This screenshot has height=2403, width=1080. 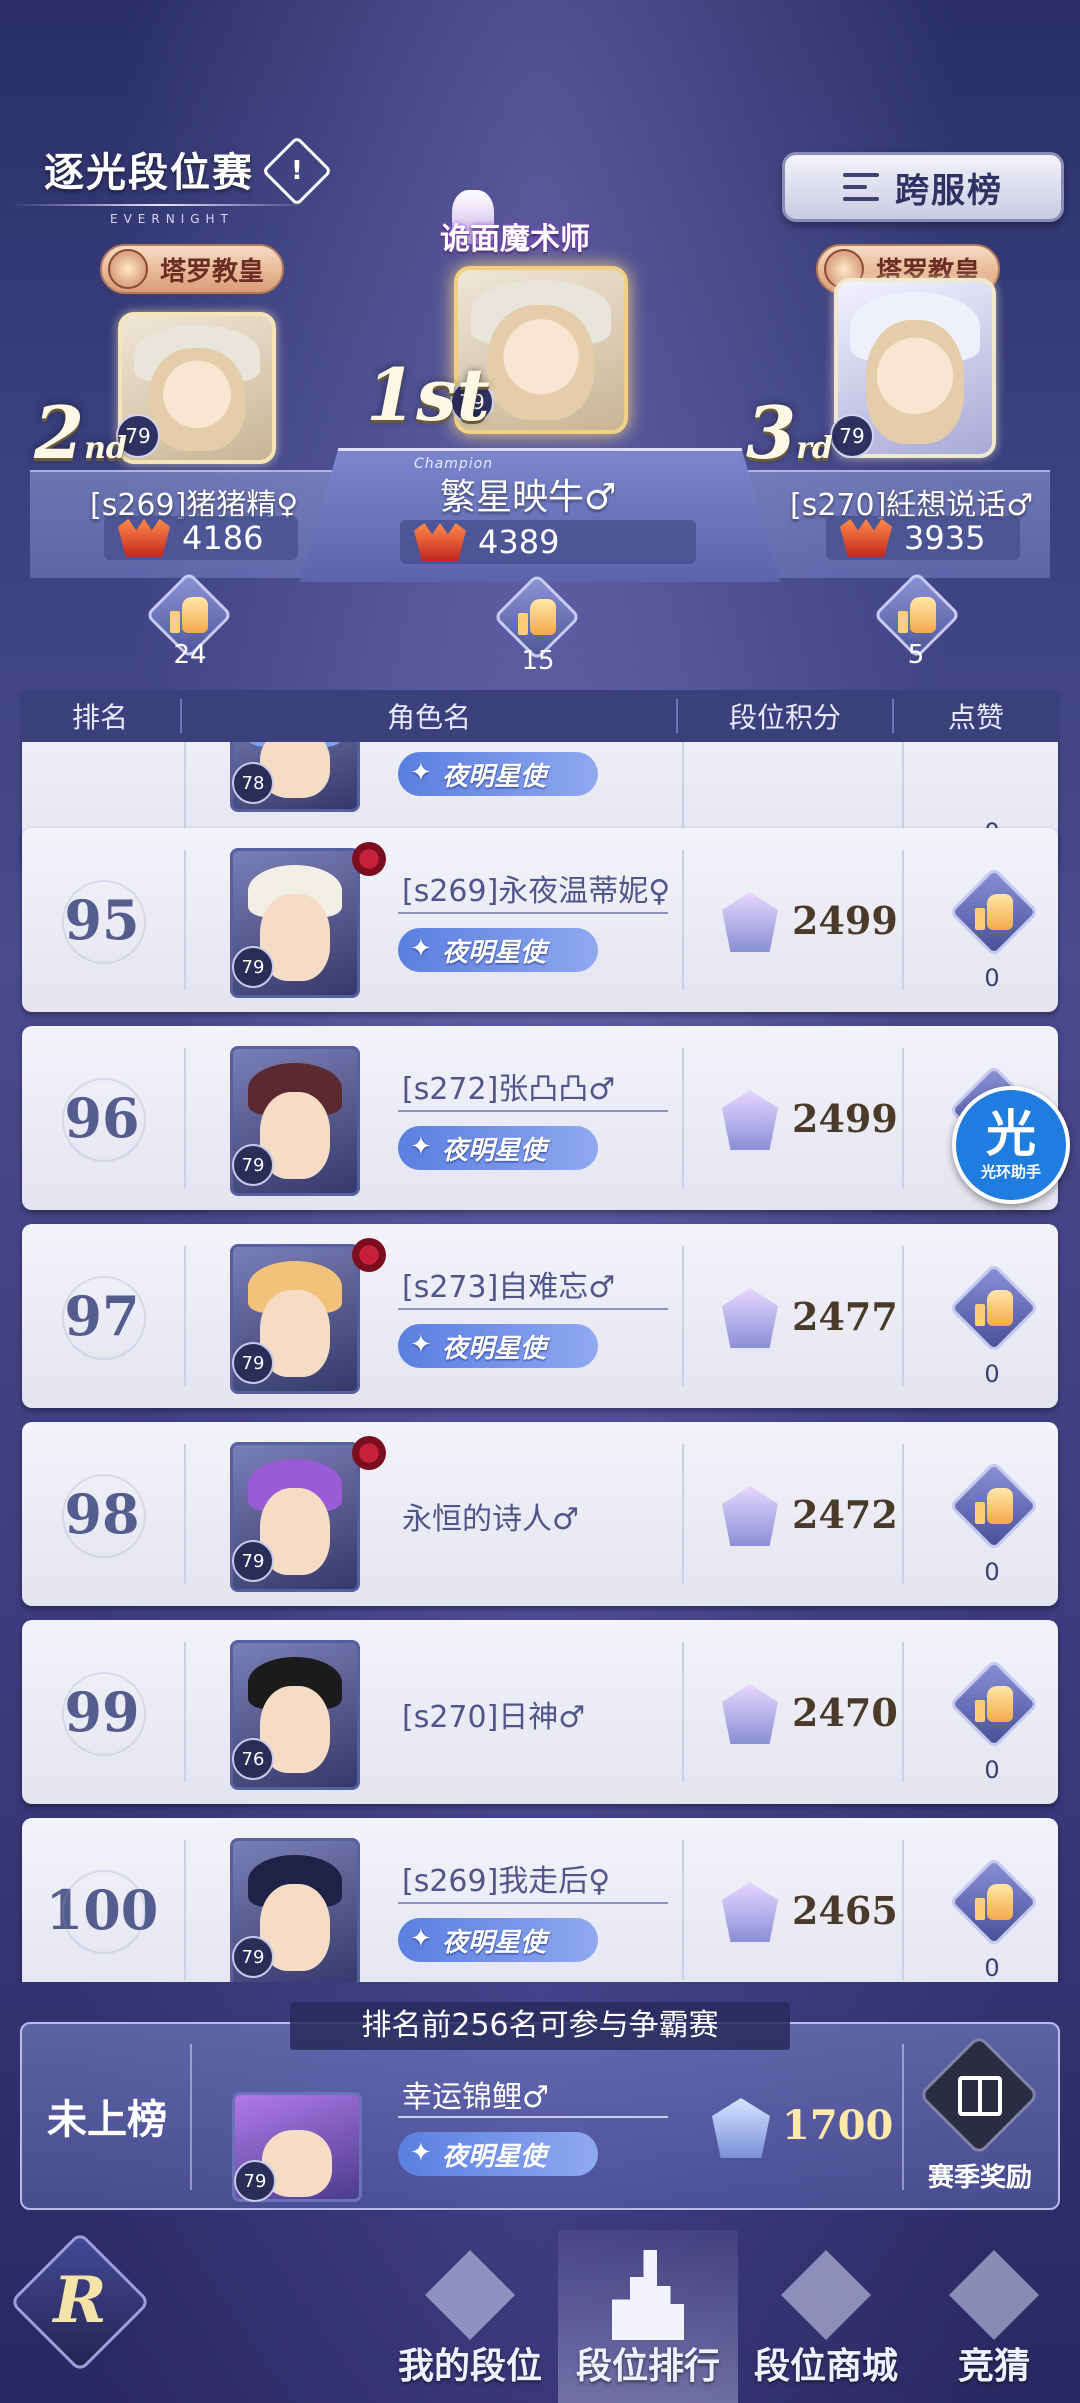 What do you see at coordinates (190, 655) in the screenshot?
I see `like-count-second: 24` at bounding box center [190, 655].